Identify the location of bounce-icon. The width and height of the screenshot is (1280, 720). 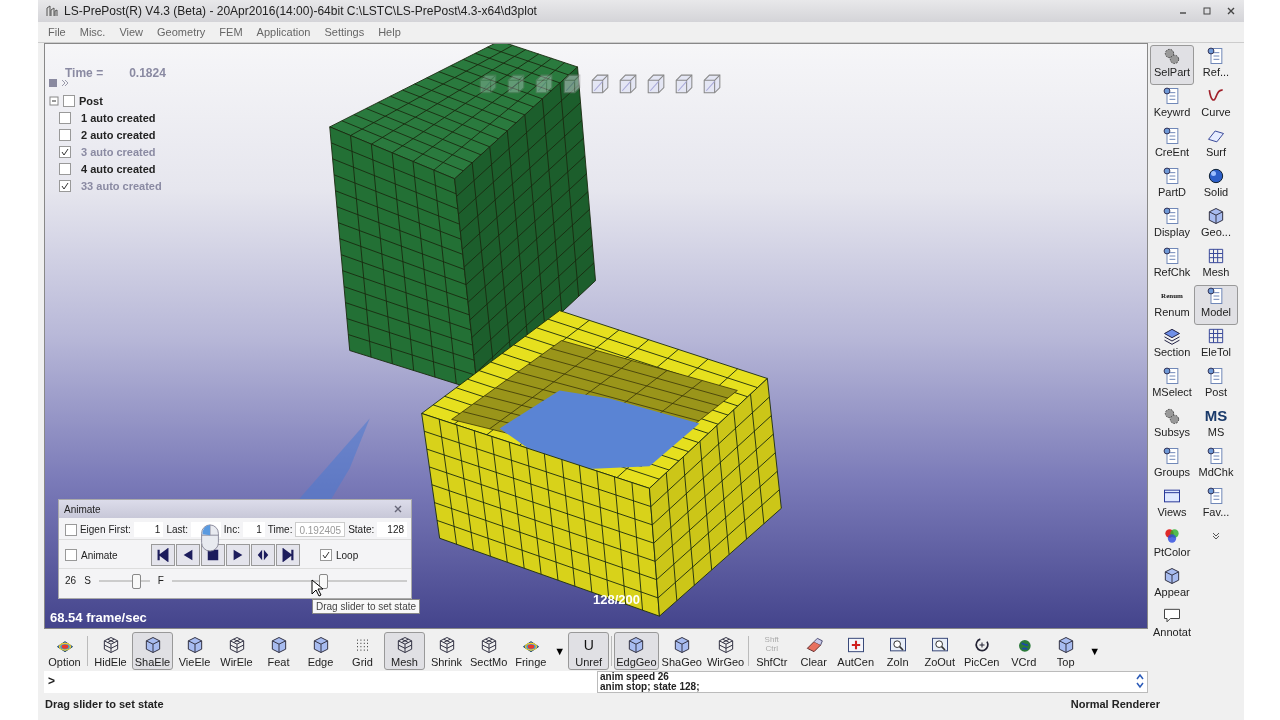
(263, 555).